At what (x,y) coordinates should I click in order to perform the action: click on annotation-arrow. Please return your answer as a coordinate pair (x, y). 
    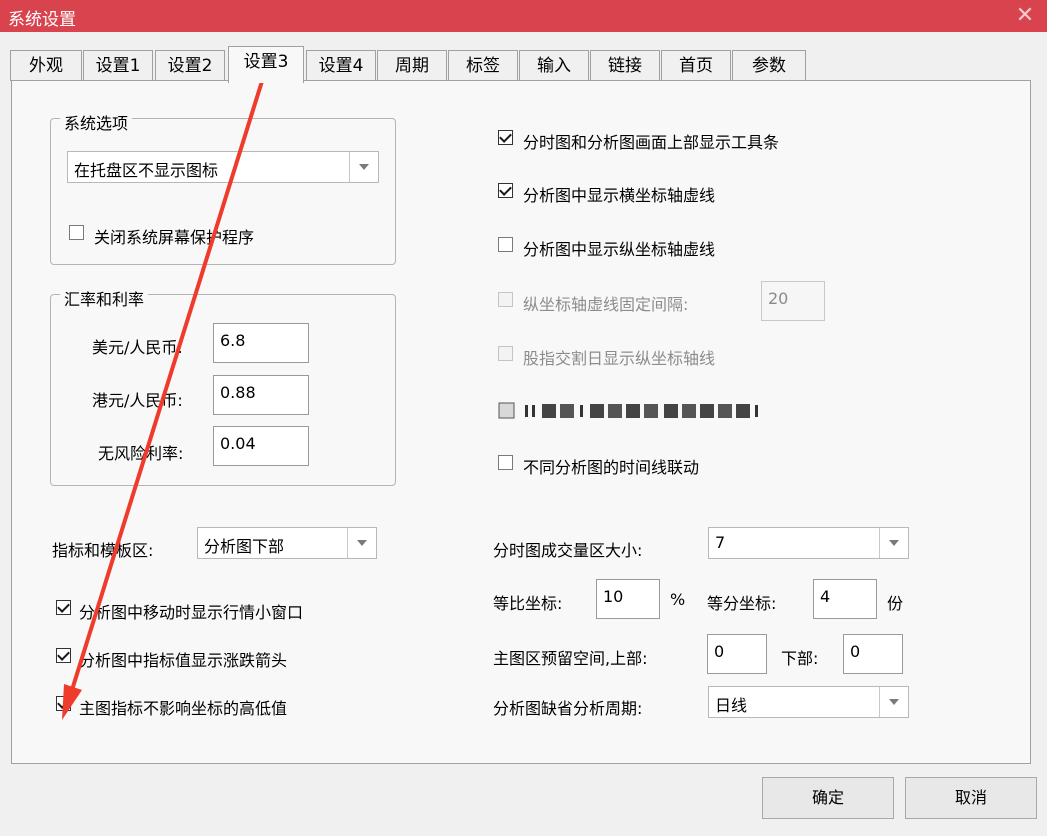
    Looking at the image, I should click on (163, 398).